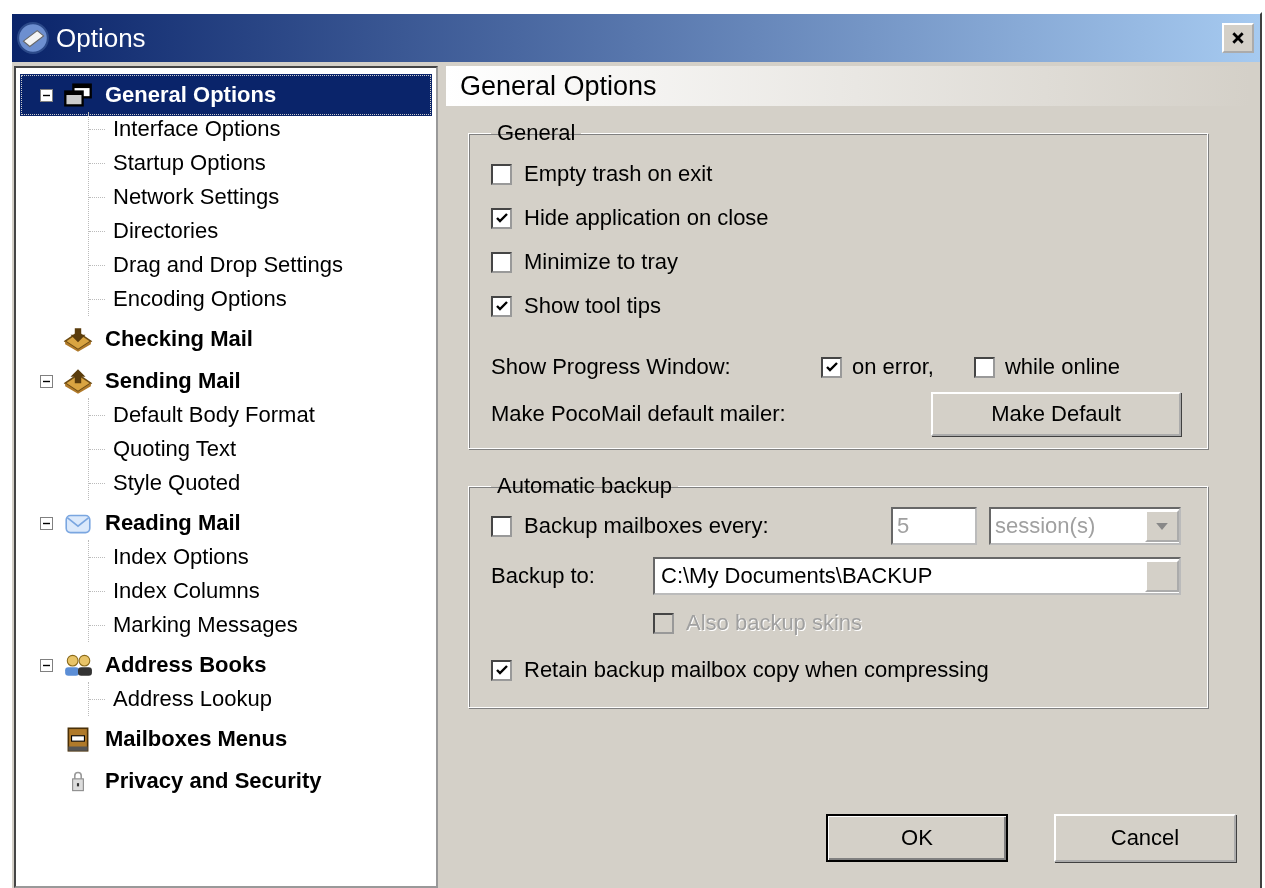 The width and height of the screenshot is (1265, 888). Describe the element at coordinates (618, 174) in the screenshot. I see `checkbox-label: Empty trash on exit` at that location.